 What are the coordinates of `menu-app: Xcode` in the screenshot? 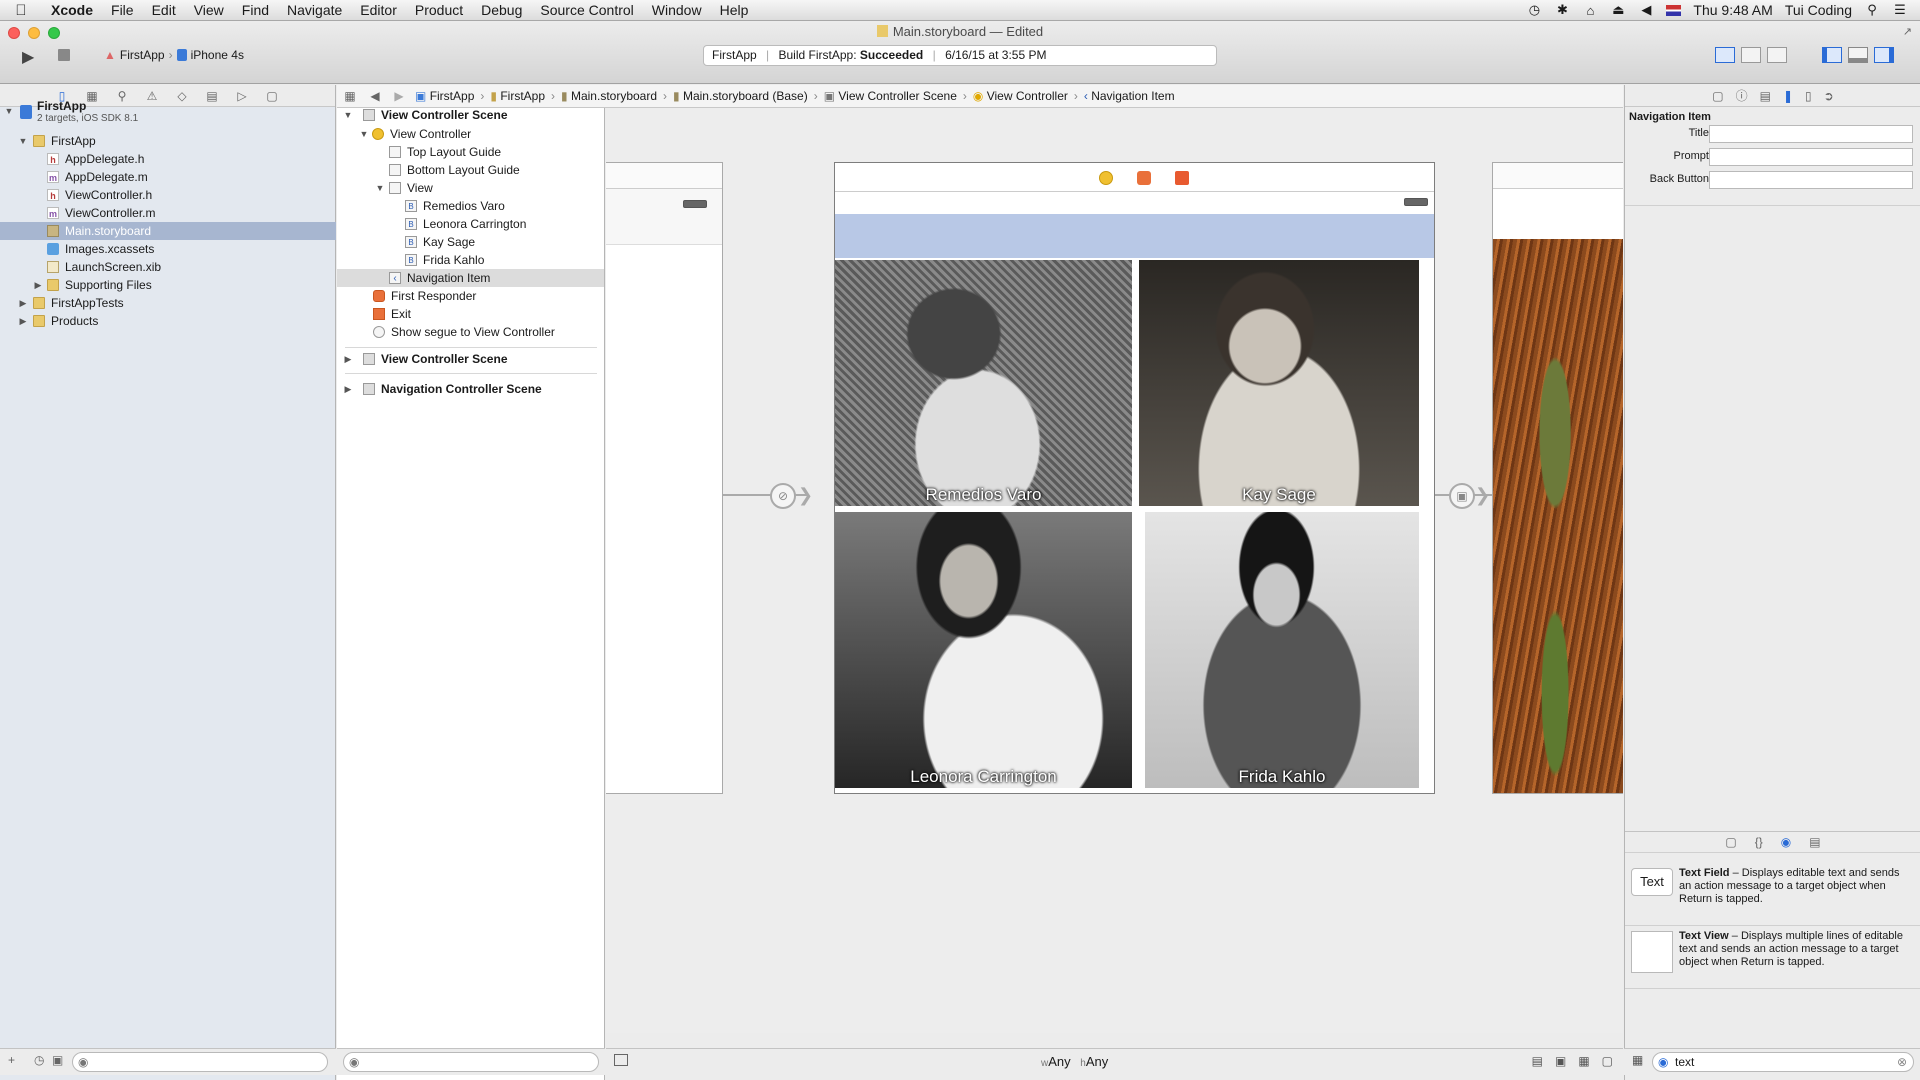 It's located at (72, 10).